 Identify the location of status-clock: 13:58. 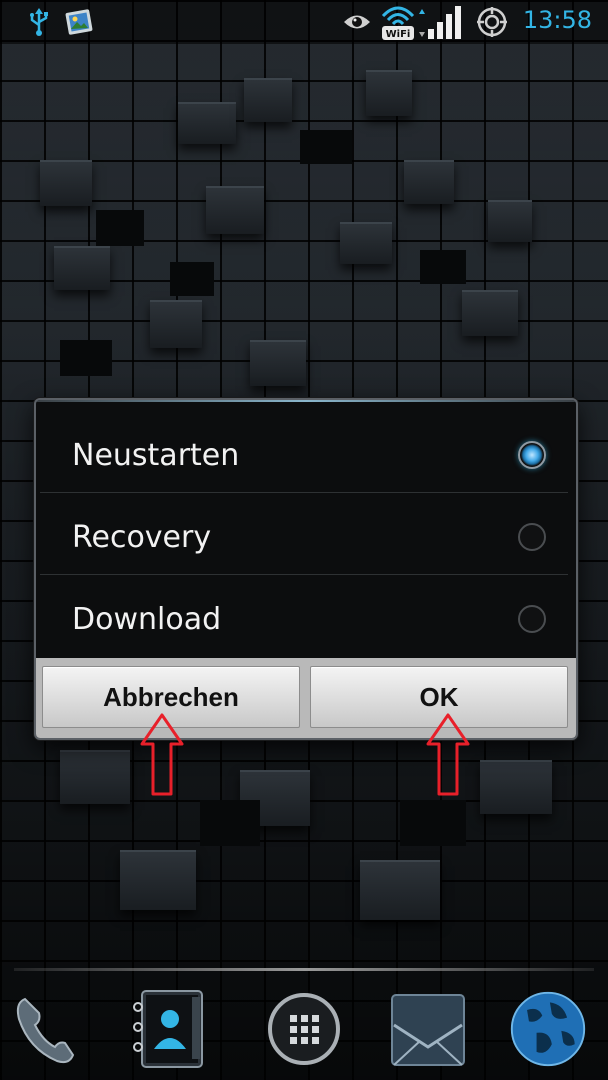
(557, 20).